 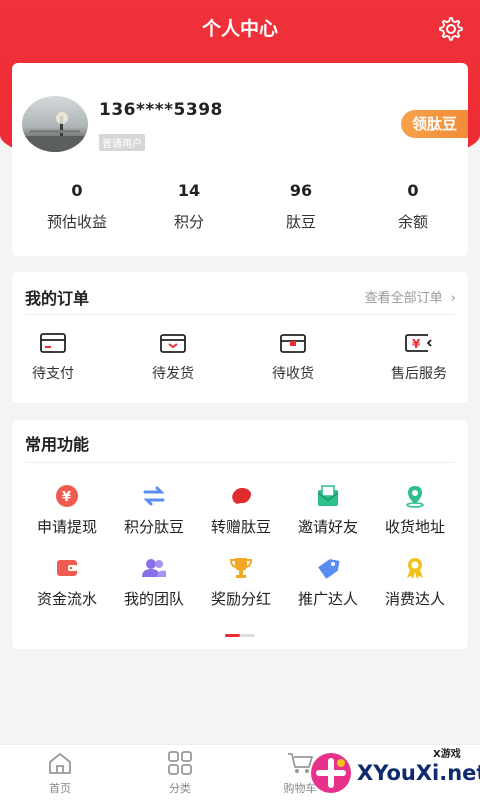 What do you see at coordinates (434, 124) in the screenshot?
I see `get-beans-button: 领肽豆` at bounding box center [434, 124].